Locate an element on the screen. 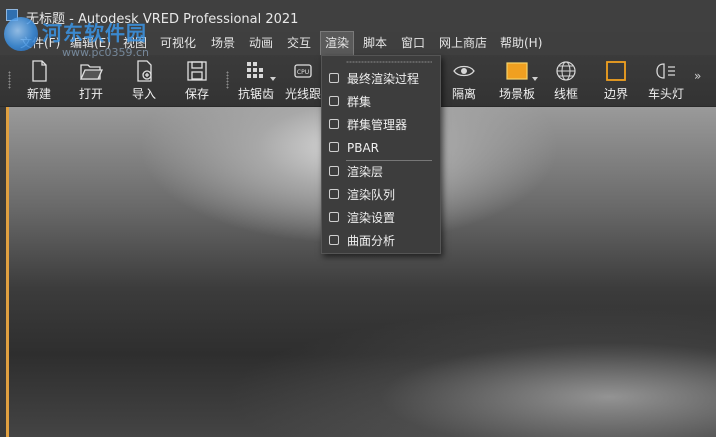 The height and width of the screenshot is (437, 716). window-title: 无标题 - Autodesk VRED Professional 2021 is located at coordinates (162, 19).